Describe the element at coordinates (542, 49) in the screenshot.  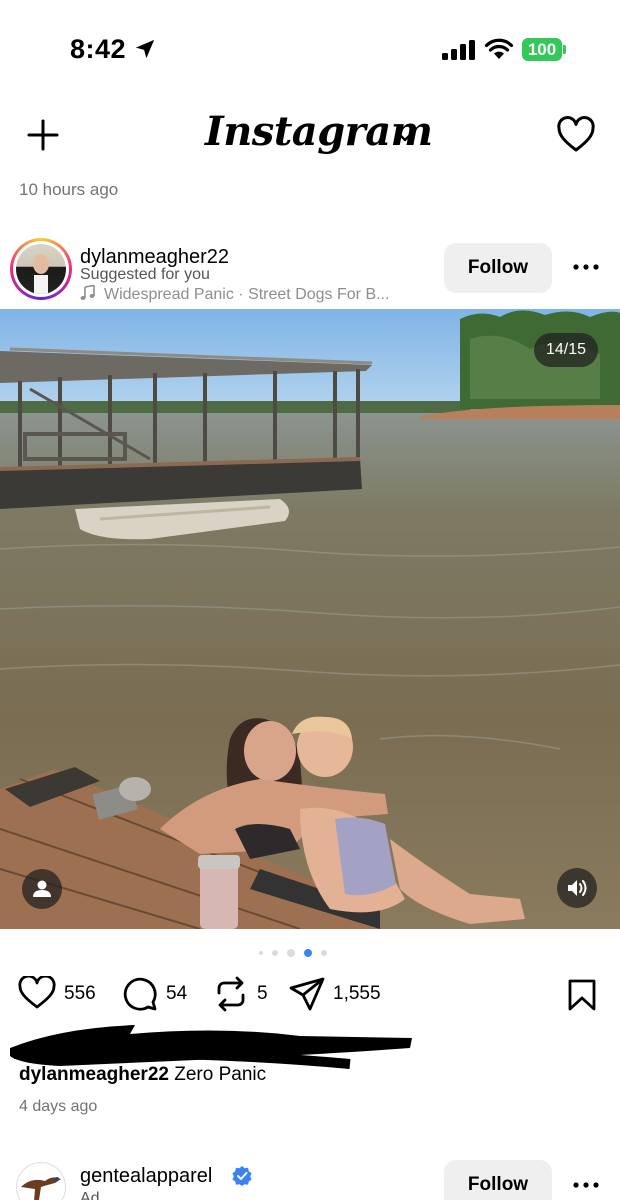
I see `battery-indicator: 100` at that location.